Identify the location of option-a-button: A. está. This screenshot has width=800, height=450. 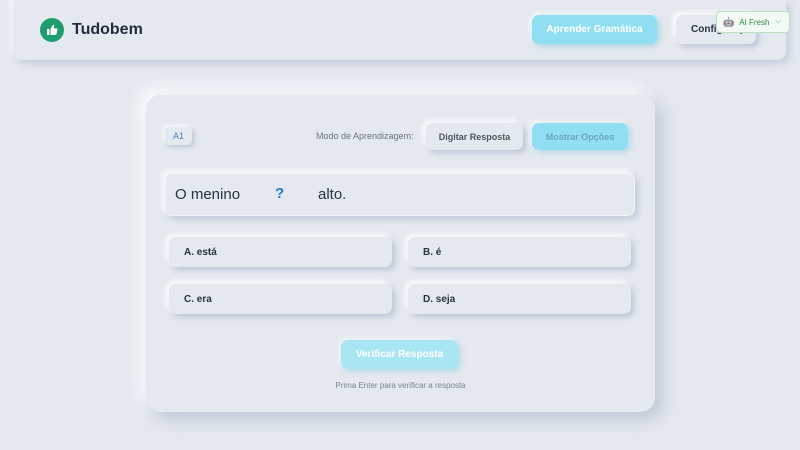
(280, 252).